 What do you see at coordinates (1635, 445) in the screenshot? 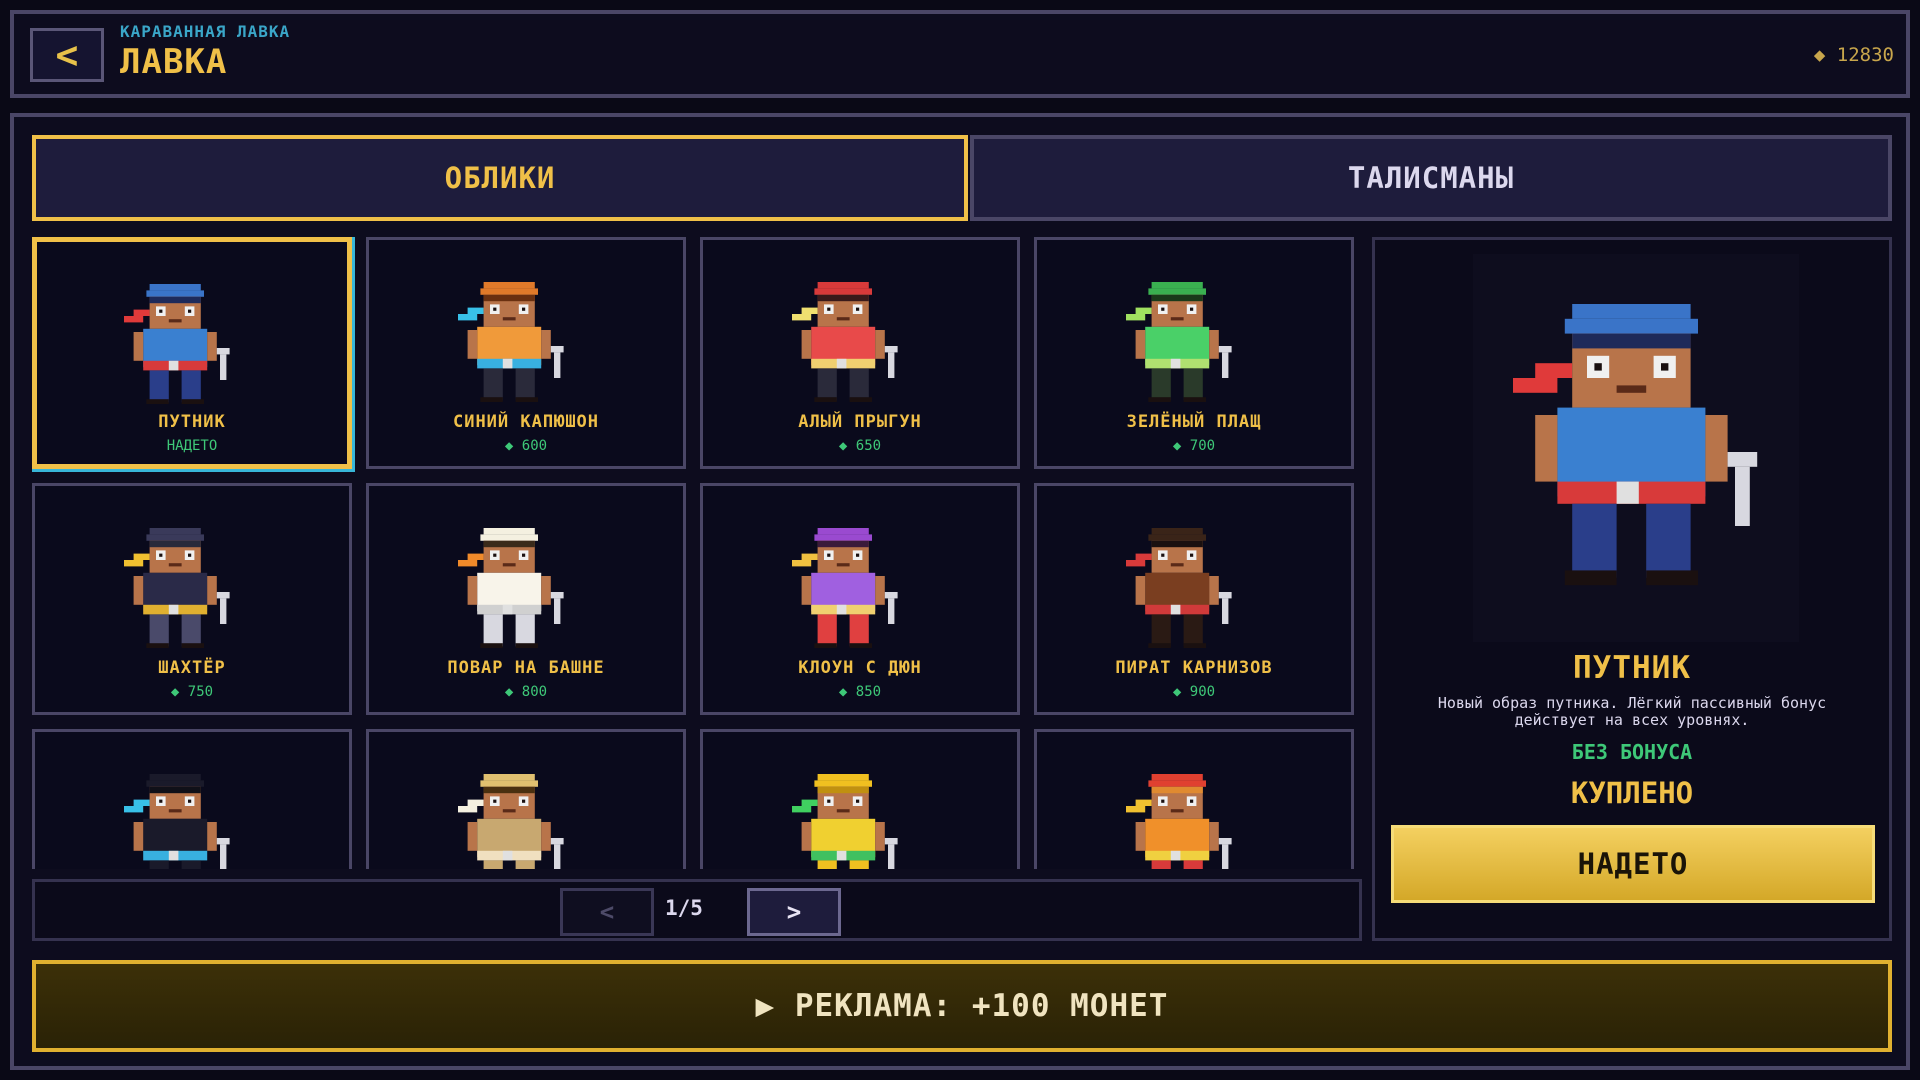
I see `character-preview-icon` at bounding box center [1635, 445].